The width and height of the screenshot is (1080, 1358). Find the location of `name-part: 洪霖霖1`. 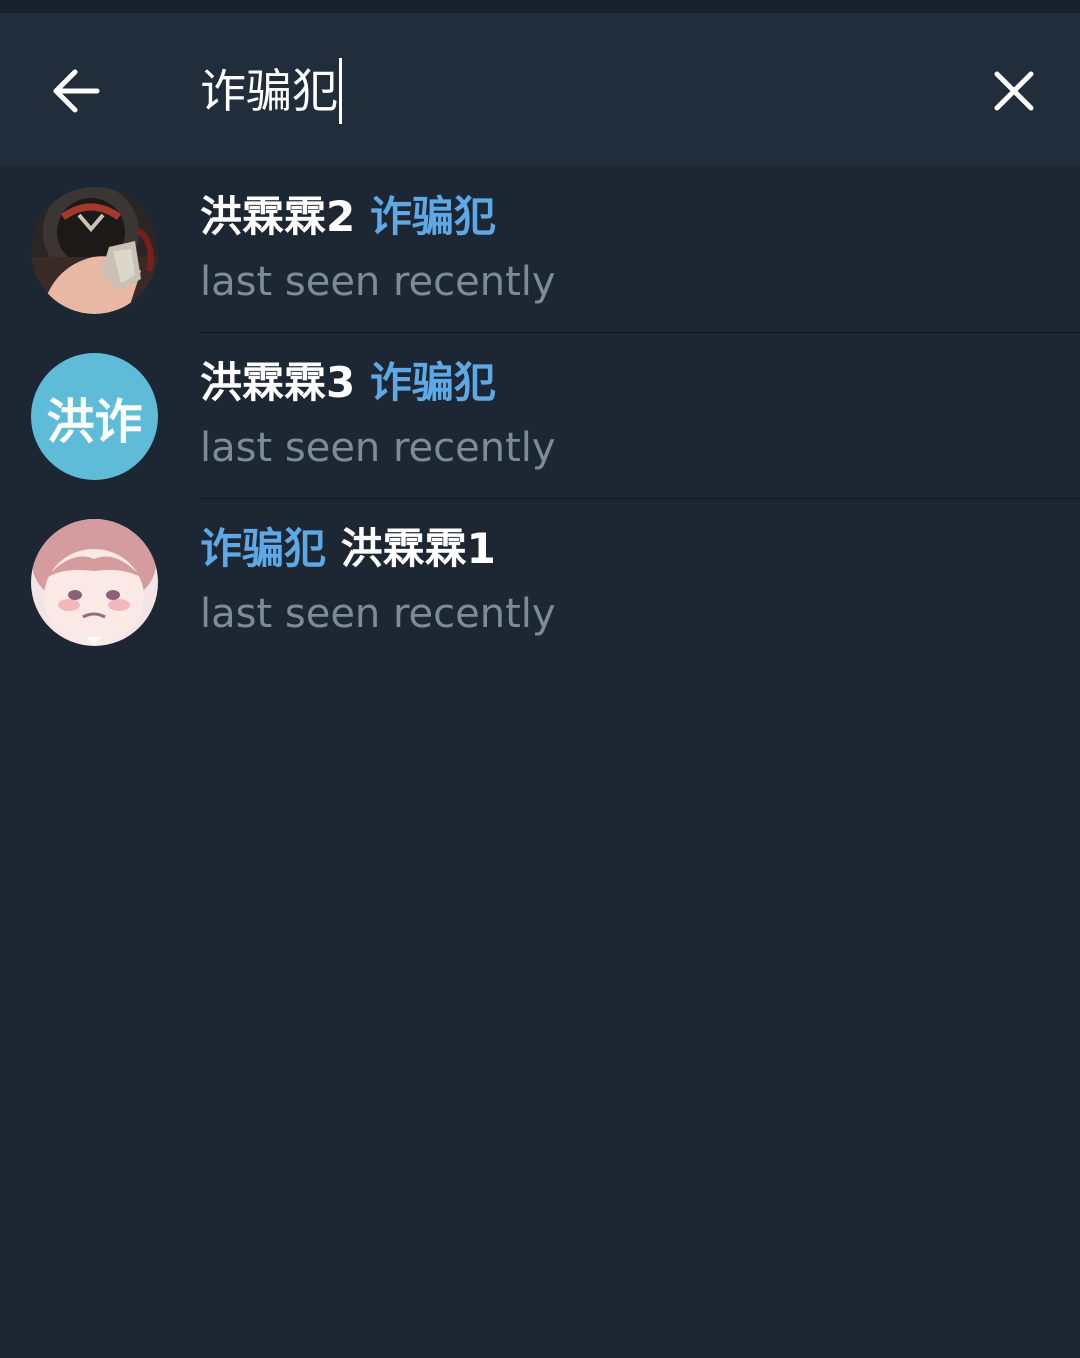

name-part: 洪霖霖1 is located at coordinates (418, 548).